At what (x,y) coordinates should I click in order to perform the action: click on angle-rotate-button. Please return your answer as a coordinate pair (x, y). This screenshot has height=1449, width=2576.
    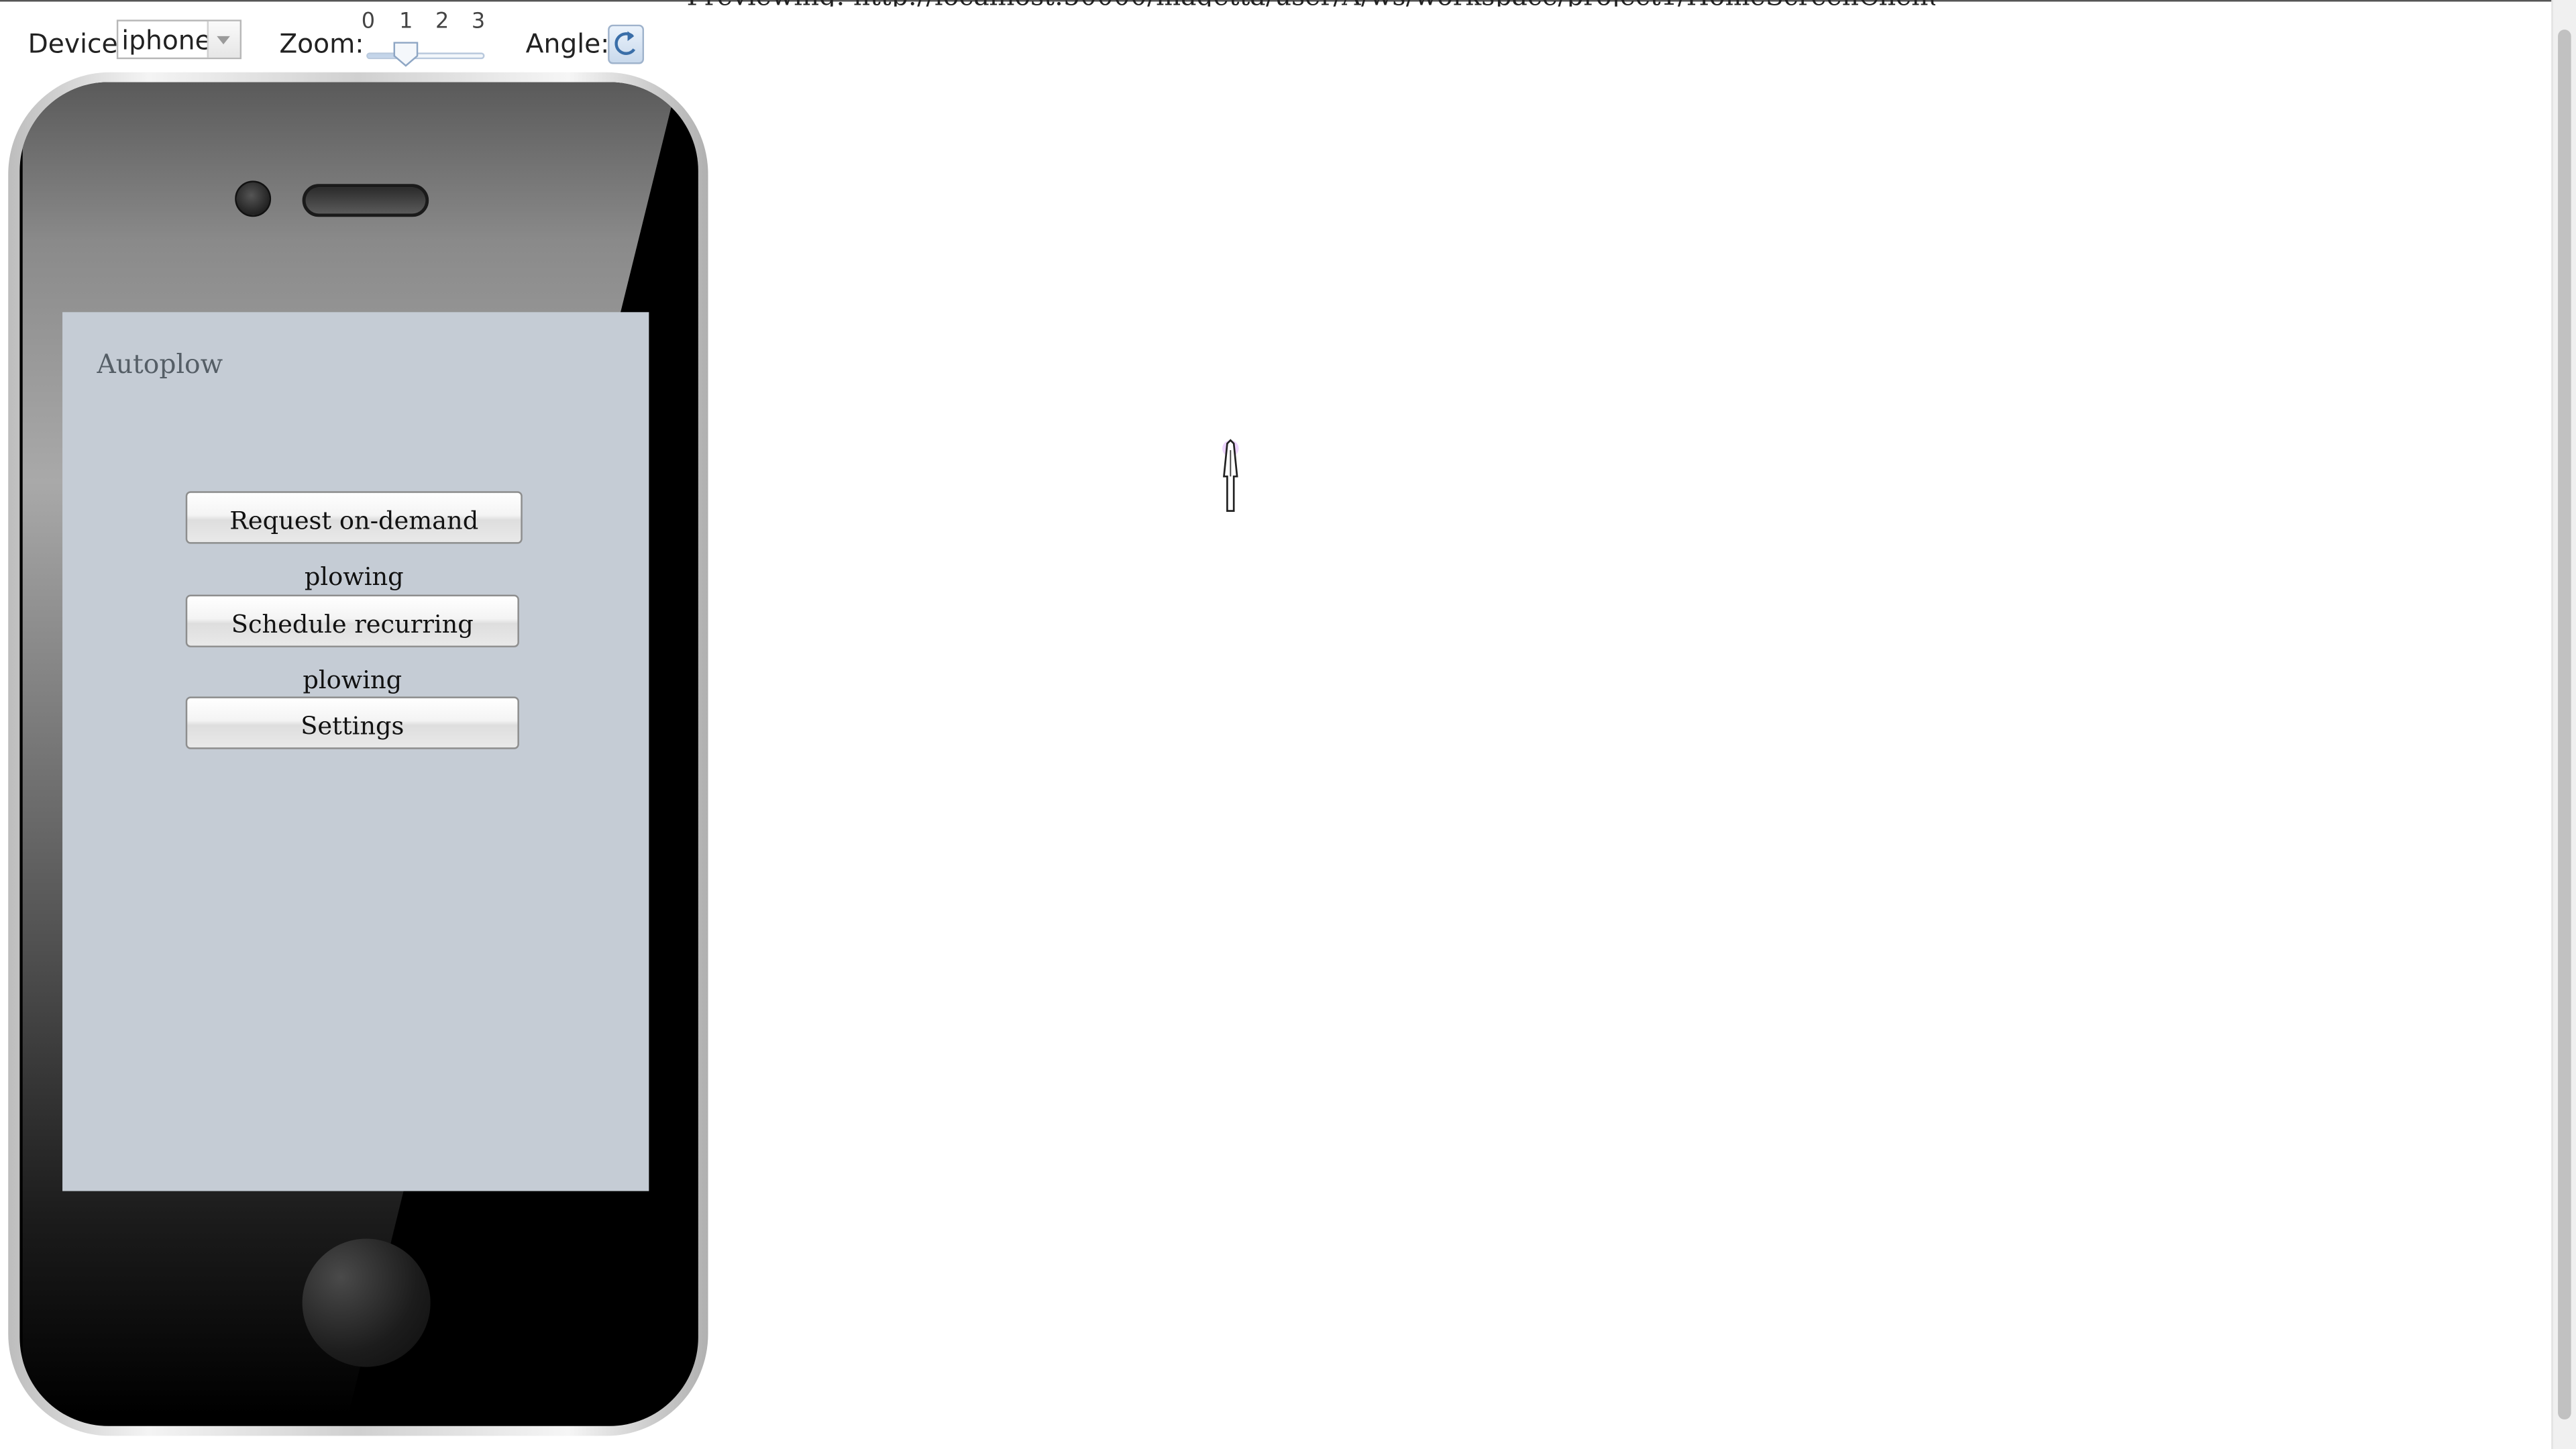
    Looking at the image, I should click on (626, 44).